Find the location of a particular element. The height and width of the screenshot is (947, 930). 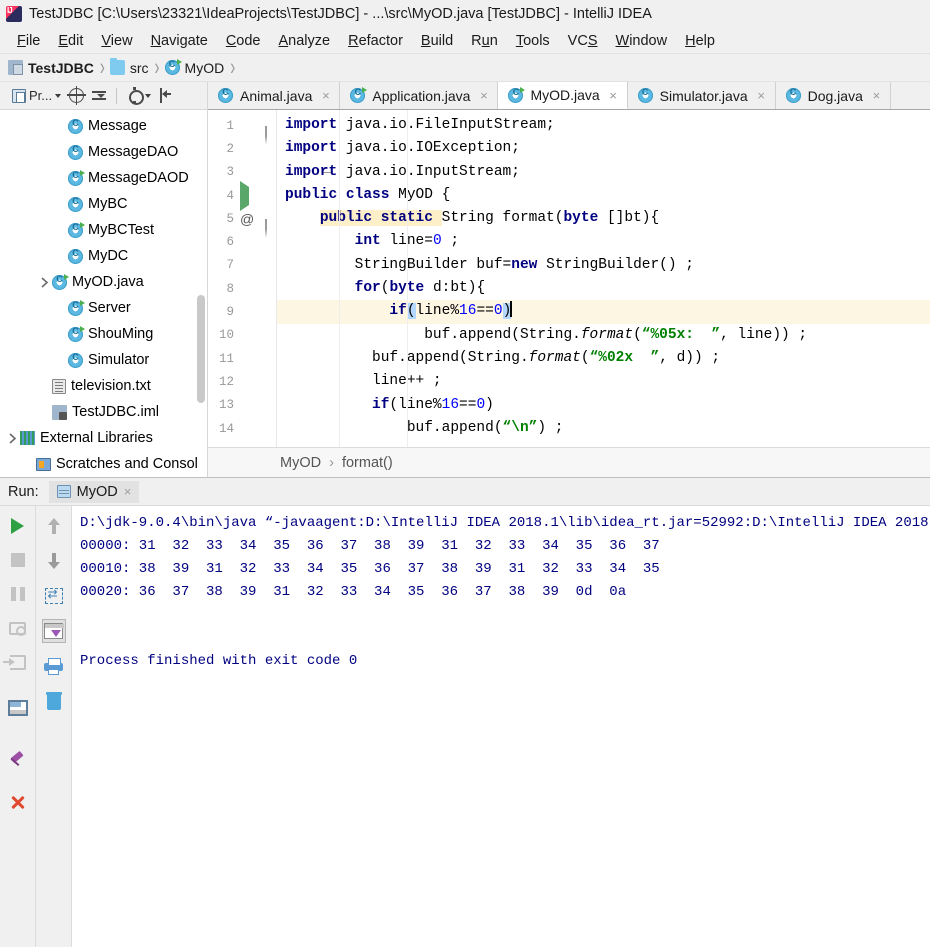

rerun-button is located at coordinates (18, 526).